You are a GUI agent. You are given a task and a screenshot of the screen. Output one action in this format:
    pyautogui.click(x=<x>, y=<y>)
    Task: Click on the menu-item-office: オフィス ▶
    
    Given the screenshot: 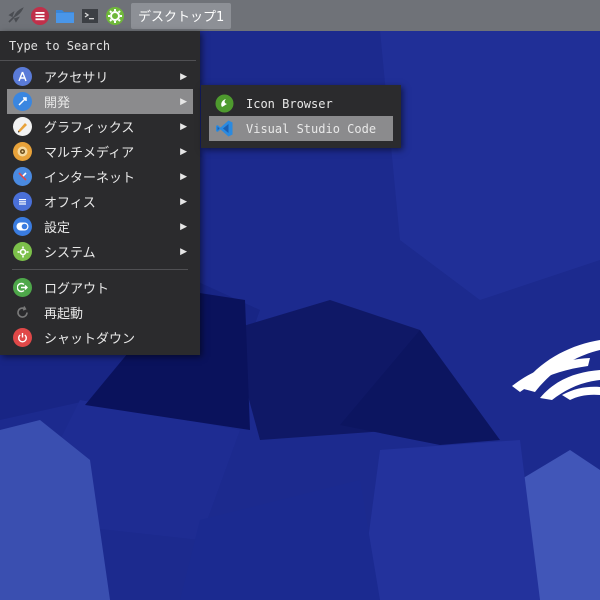 What is the action you would take?
    pyautogui.click(x=100, y=201)
    